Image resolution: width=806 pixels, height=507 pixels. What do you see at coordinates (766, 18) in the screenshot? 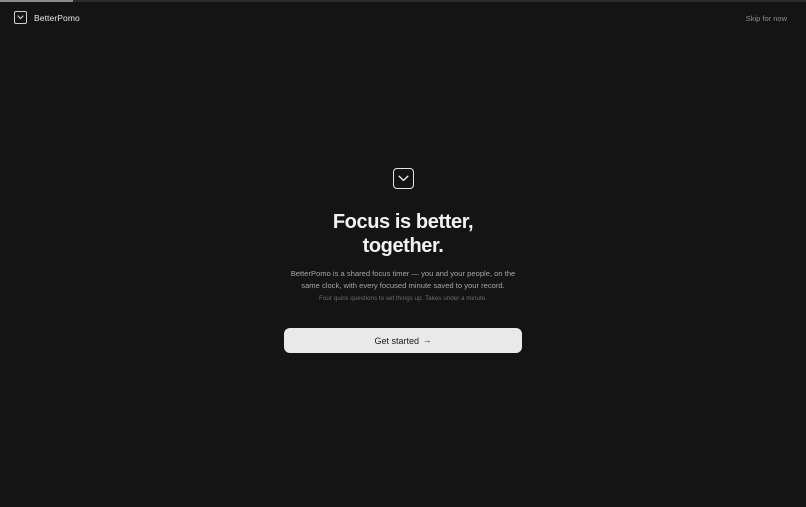
I see `skip-for-now-link: Skip for now` at bounding box center [766, 18].